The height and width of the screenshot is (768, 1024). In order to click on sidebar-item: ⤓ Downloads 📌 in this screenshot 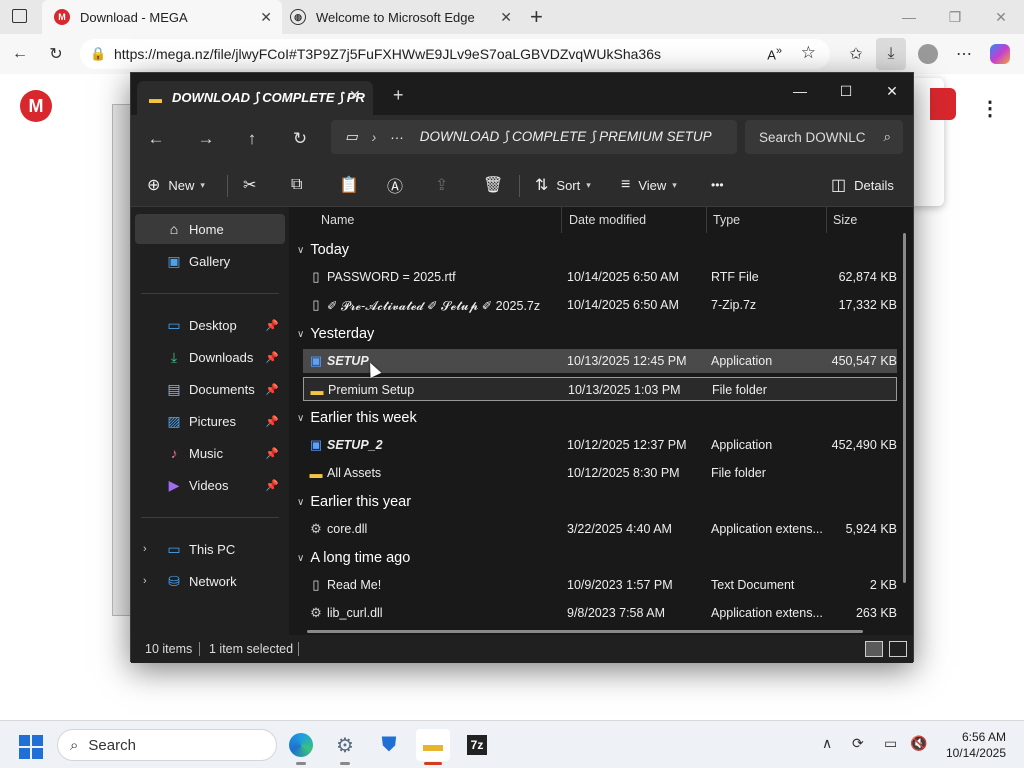, I will do `click(210, 357)`.